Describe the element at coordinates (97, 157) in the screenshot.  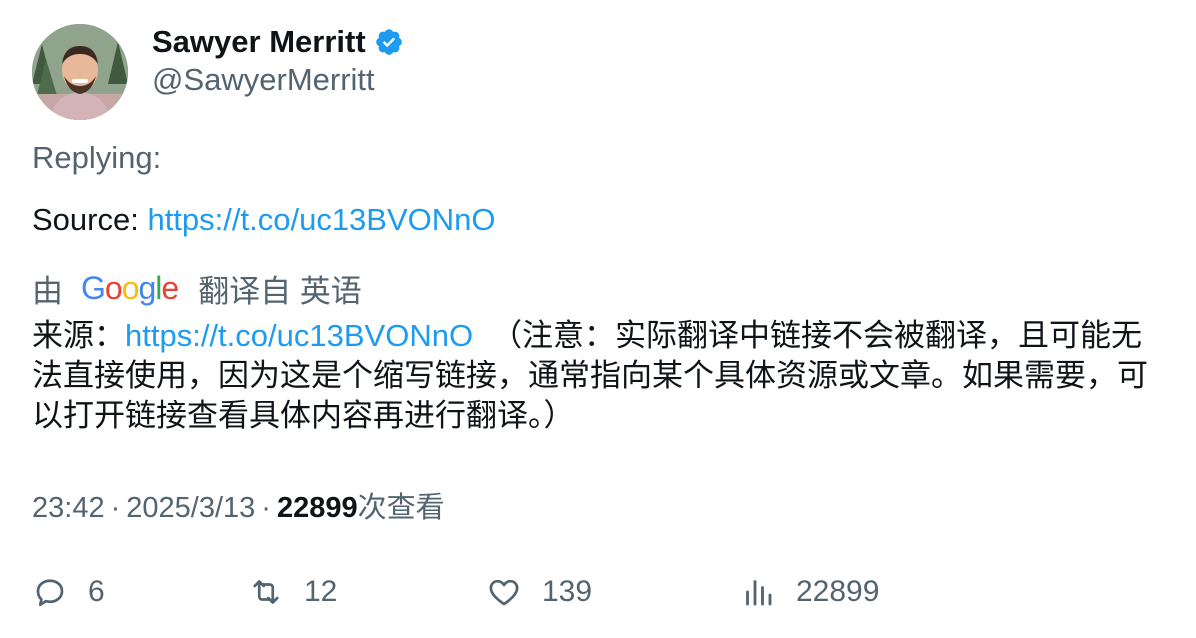
I see `replying-label: Replying:` at that location.